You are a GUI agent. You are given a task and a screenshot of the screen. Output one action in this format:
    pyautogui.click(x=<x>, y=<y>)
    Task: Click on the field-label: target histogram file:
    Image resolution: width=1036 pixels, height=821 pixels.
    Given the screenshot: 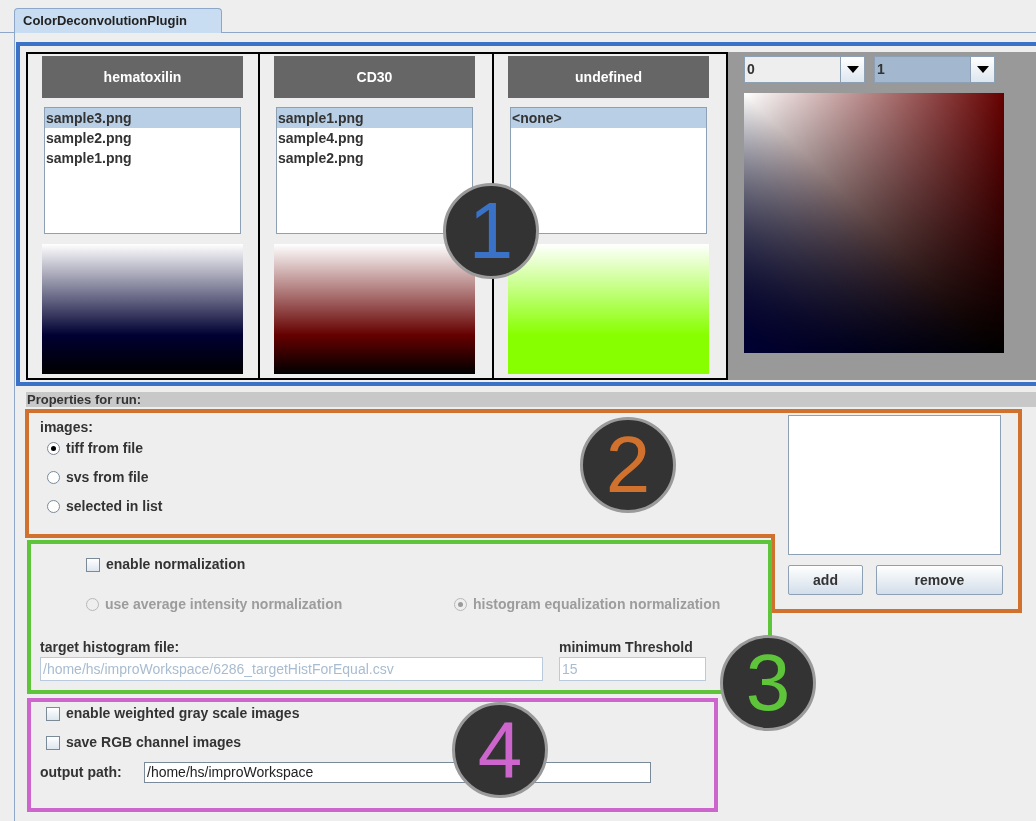 What is the action you would take?
    pyautogui.click(x=110, y=646)
    